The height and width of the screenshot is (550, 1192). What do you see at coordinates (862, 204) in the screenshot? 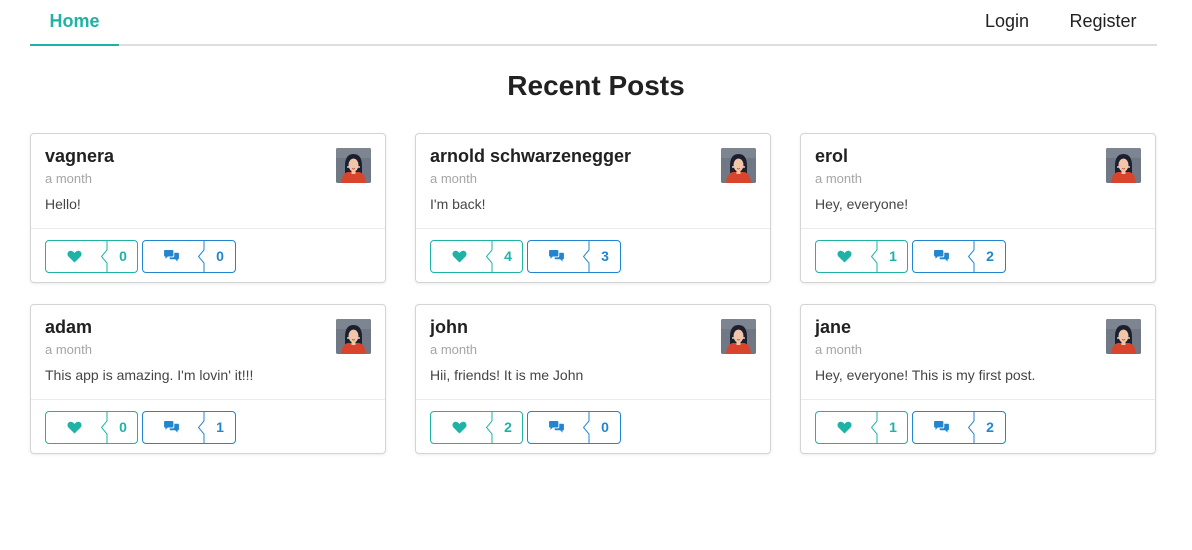
I see `post-body: Hey, everyone!` at bounding box center [862, 204].